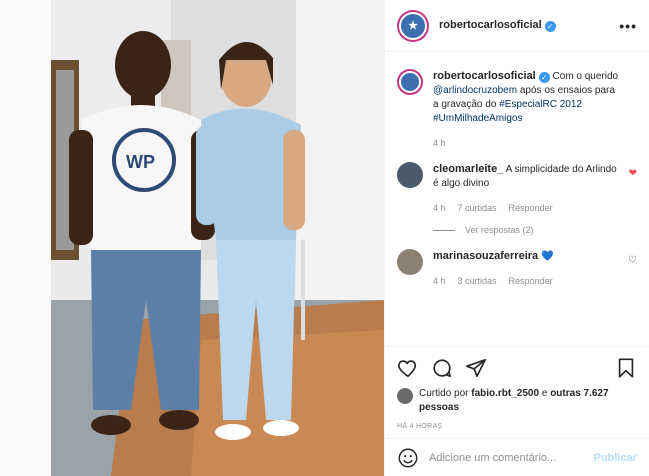  What do you see at coordinates (632, 260) in the screenshot?
I see `heart-outline-icon: ♡` at bounding box center [632, 260].